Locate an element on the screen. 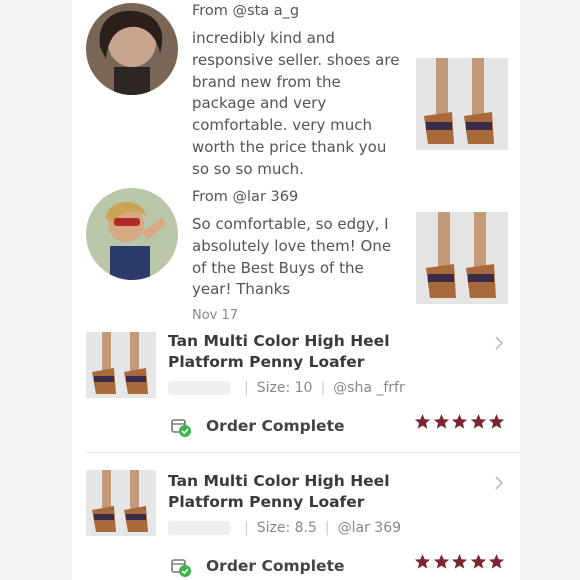 Image resolution: width=580 pixels, height=580 pixels. order-size: Size: 10 is located at coordinates (284, 388).